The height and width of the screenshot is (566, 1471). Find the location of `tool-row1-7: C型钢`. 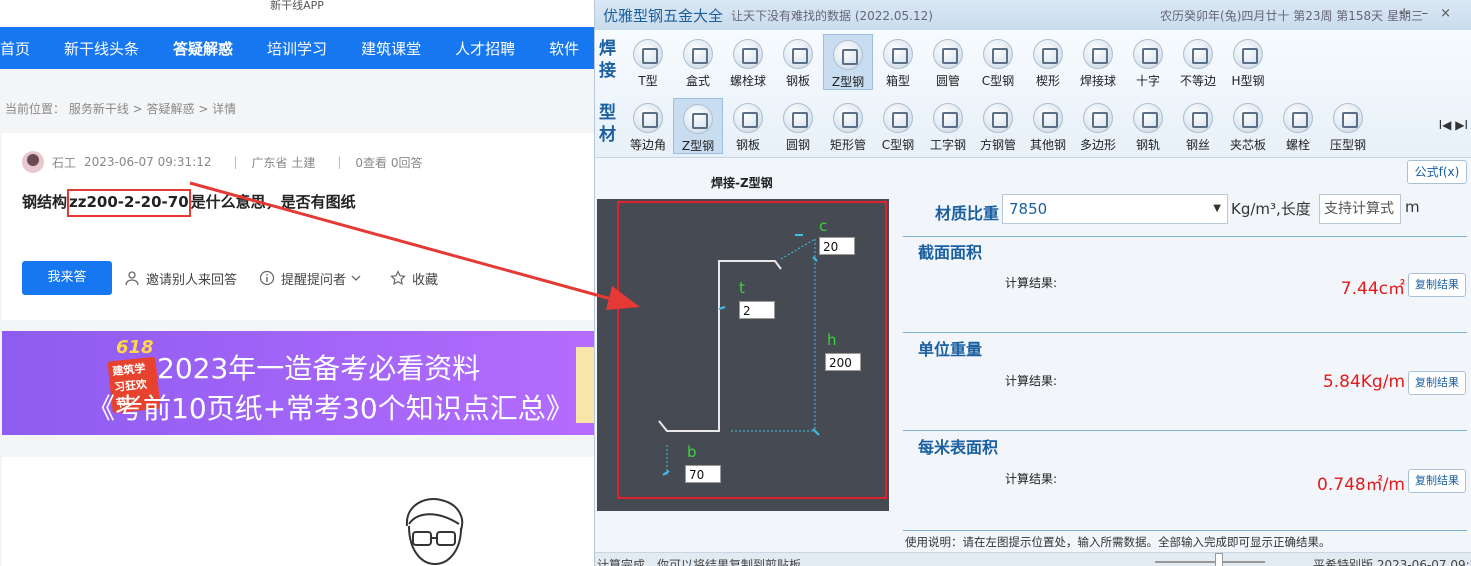

tool-row1-7: C型钢 is located at coordinates (998, 62).